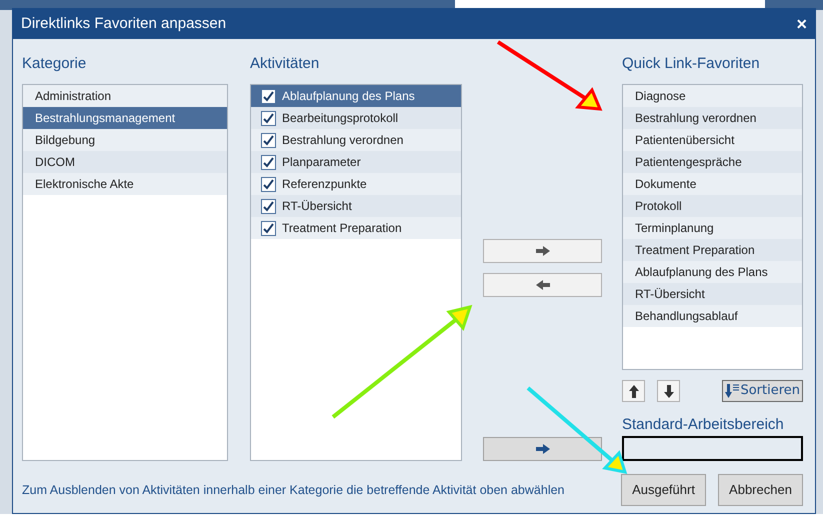 The width and height of the screenshot is (823, 526). Describe the element at coordinates (712, 316) in the screenshot. I see `list-item: Behandlungsablauf` at that location.